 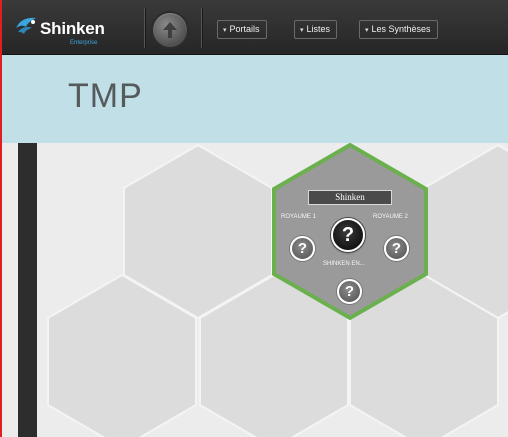 I want to click on menu-portails-label: Portails, so click(x=244, y=29).